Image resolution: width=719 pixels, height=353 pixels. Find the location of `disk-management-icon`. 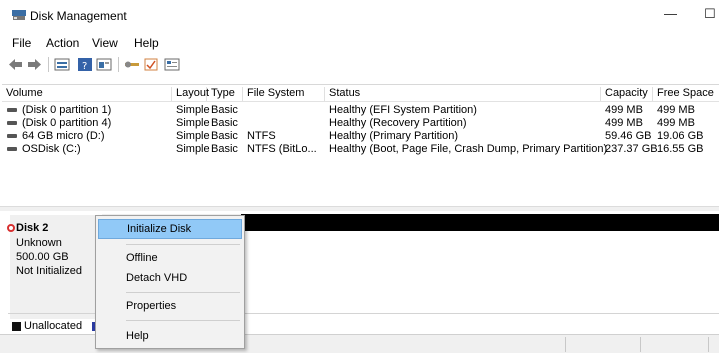

disk-management-icon is located at coordinates (19, 15).